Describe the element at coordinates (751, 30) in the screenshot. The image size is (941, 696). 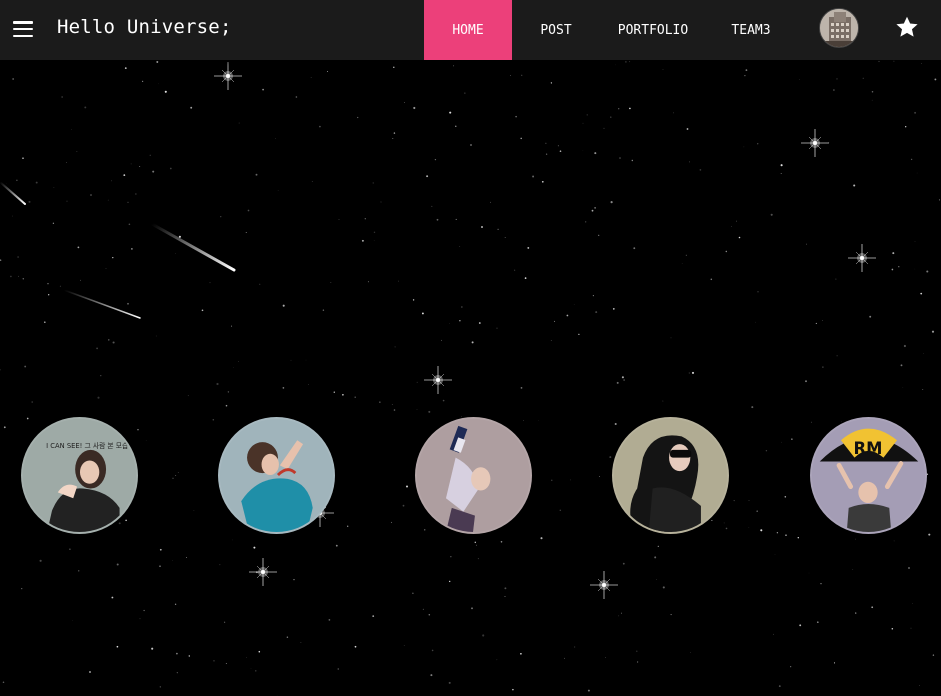
I see `nav-team3: TEAM3` at that location.